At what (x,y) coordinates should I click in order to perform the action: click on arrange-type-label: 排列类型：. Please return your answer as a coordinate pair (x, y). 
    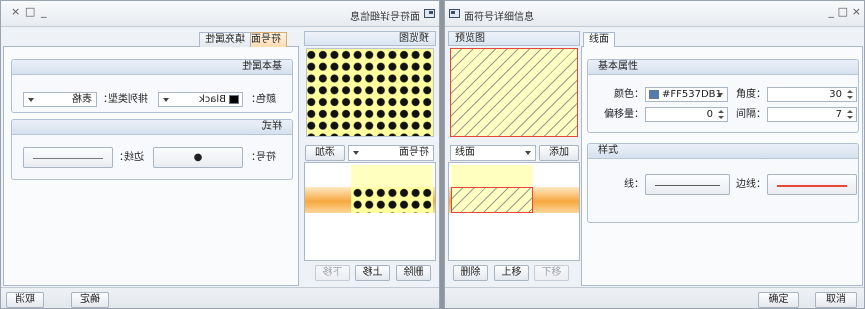
    Looking at the image, I should click on (123, 99).